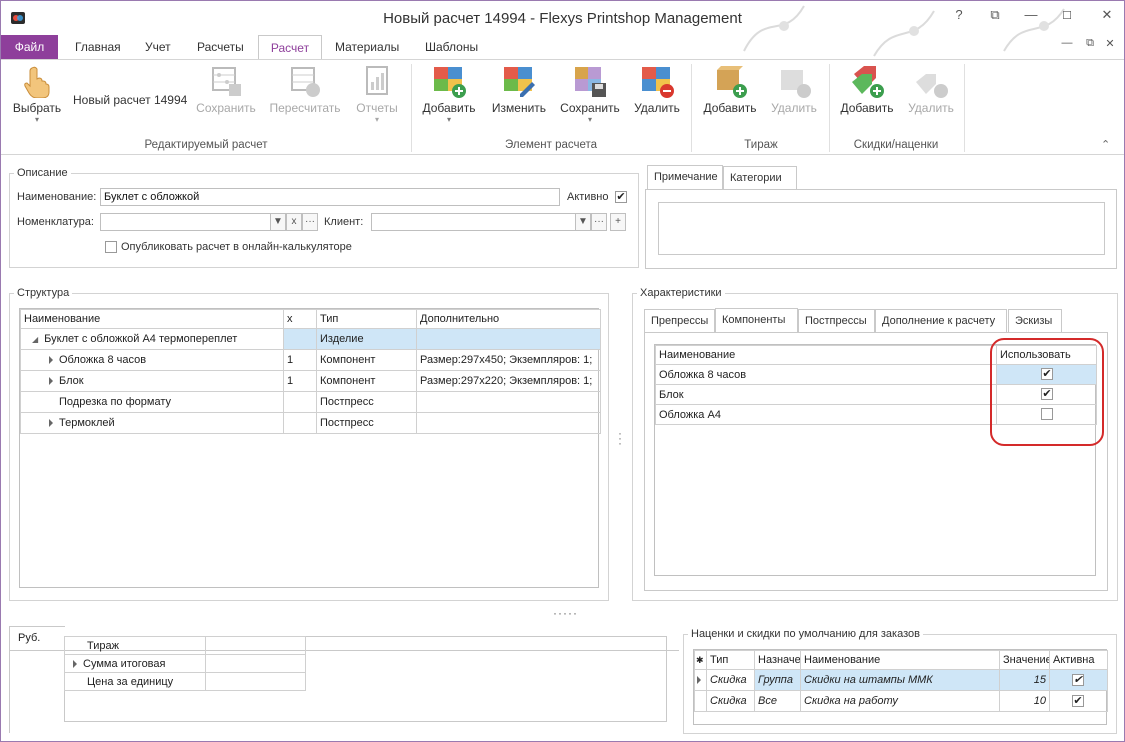 The width and height of the screenshot is (1125, 742). What do you see at coordinates (449, 94) in the screenshot?
I see `add-element-button: Добавить ▾` at bounding box center [449, 94].